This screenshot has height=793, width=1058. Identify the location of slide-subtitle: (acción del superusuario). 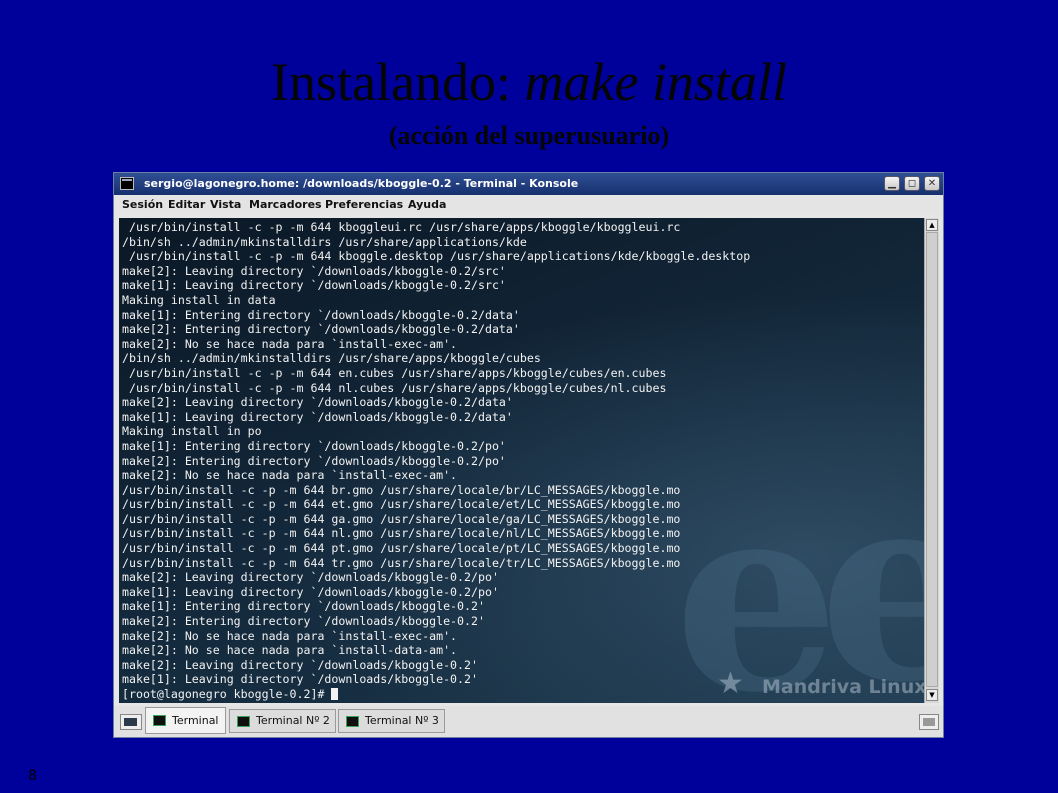
(529, 136).